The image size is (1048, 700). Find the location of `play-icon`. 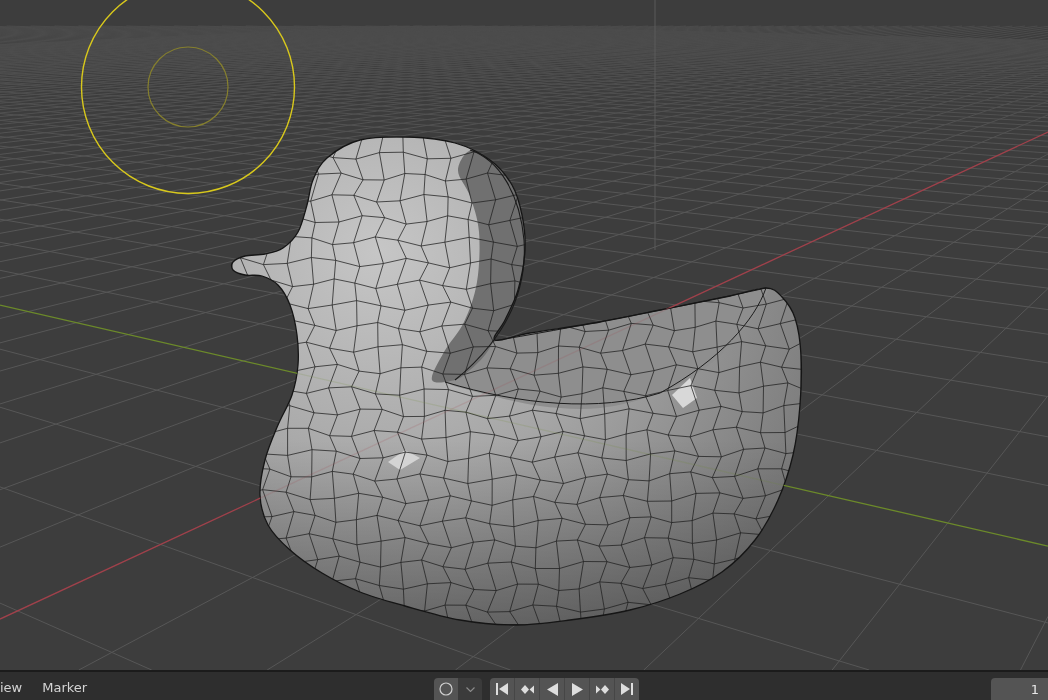

play-icon is located at coordinates (577, 689).